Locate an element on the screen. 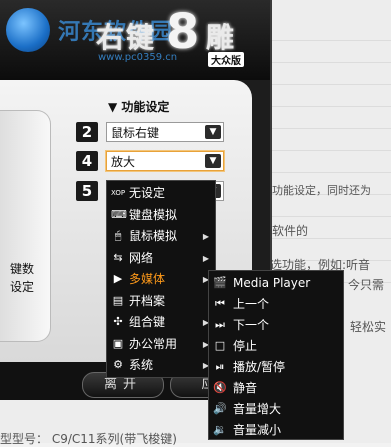 The height and width of the screenshot is (447, 391). key-count-panel is located at coordinates (25, 226).